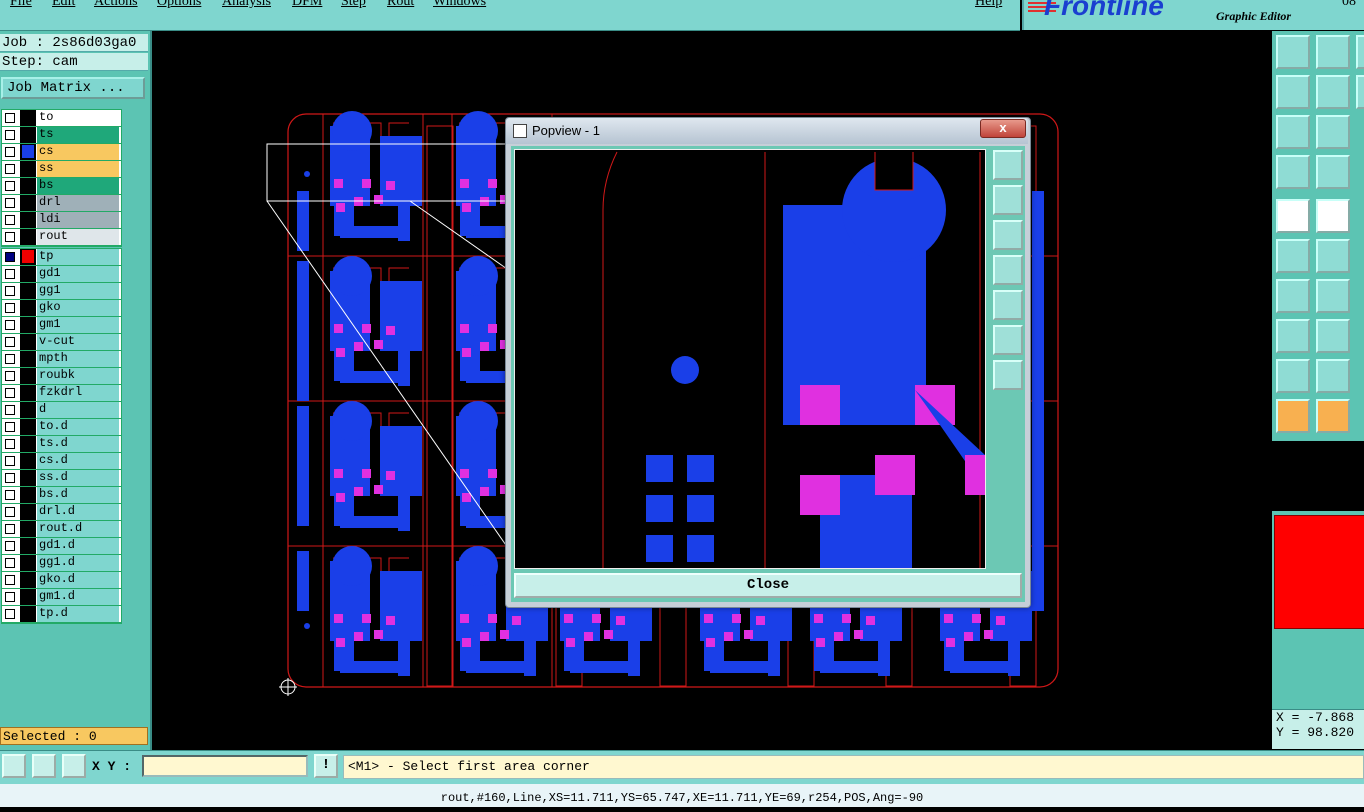  I want to click on segment-tool-icon, so click(1333, 336).